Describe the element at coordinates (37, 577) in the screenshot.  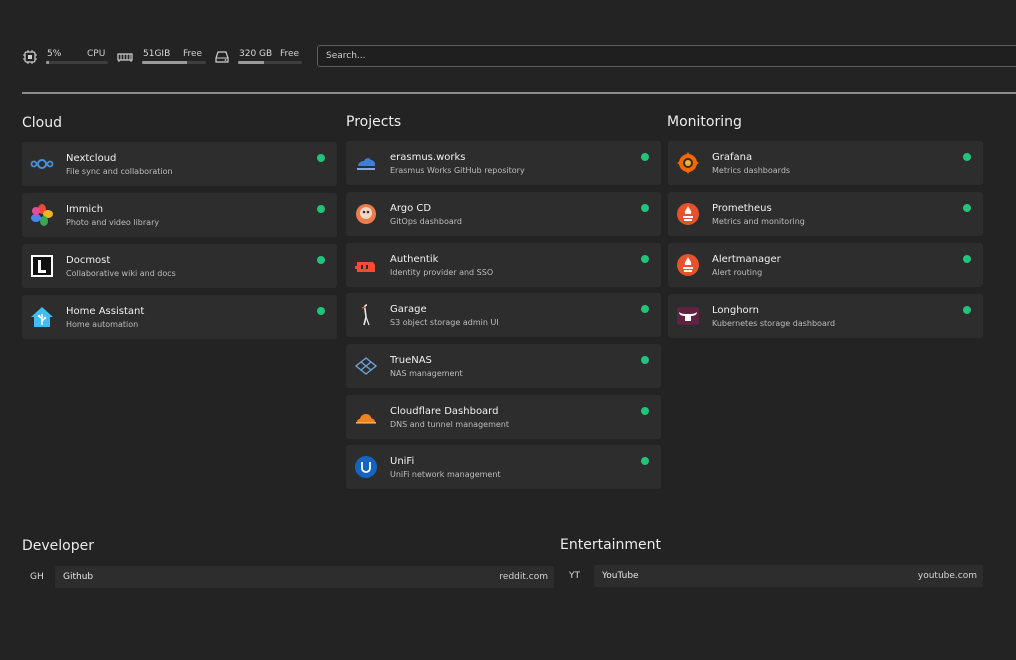
I see `bookmark-abbreviation: GH` at that location.